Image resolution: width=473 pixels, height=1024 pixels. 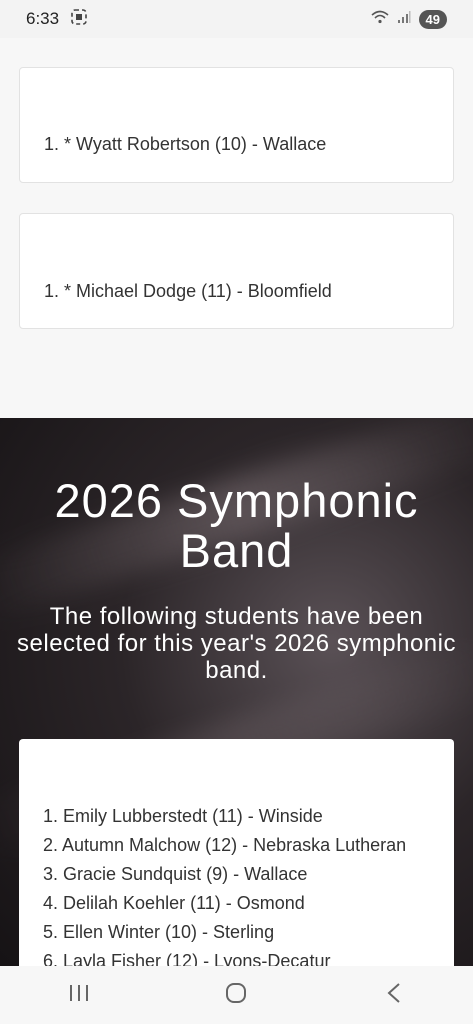 I want to click on recent-apps-button, so click(x=79, y=995).